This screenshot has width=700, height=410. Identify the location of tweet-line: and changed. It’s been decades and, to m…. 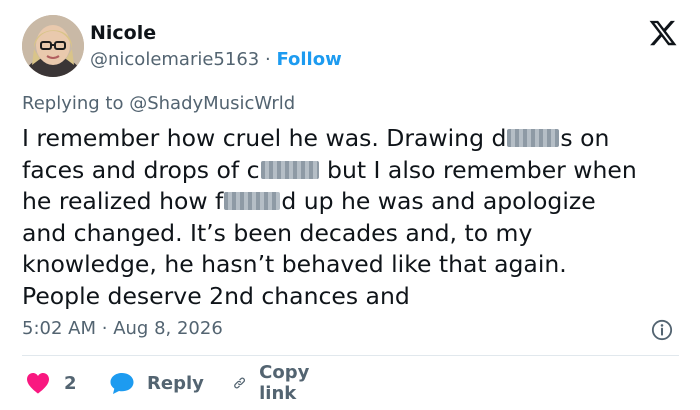
(277, 232).